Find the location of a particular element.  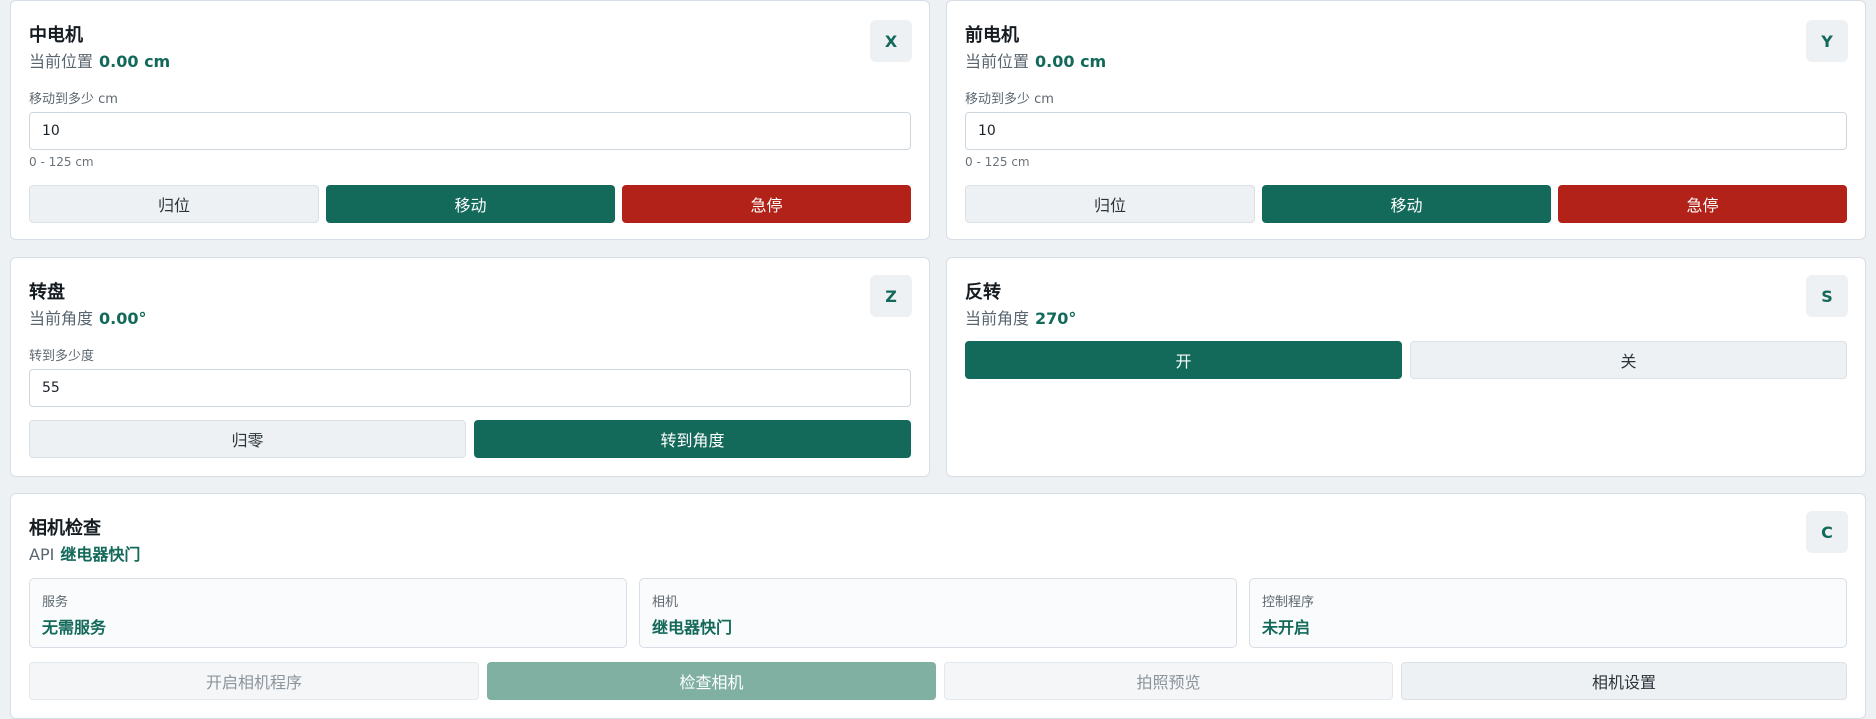

camera-status-box: 相机 继电器快门 is located at coordinates (938, 613).